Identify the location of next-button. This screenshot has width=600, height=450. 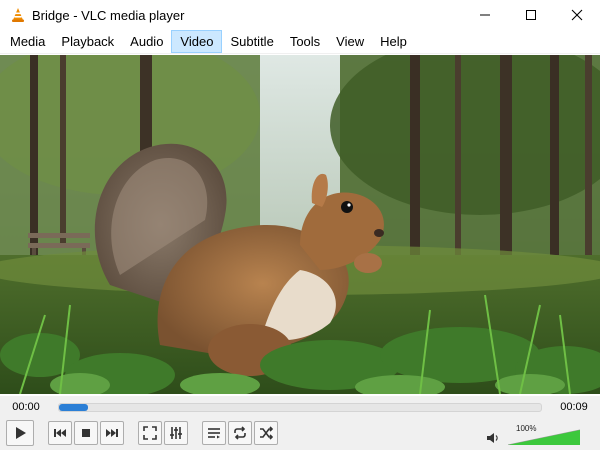
(112, 433).